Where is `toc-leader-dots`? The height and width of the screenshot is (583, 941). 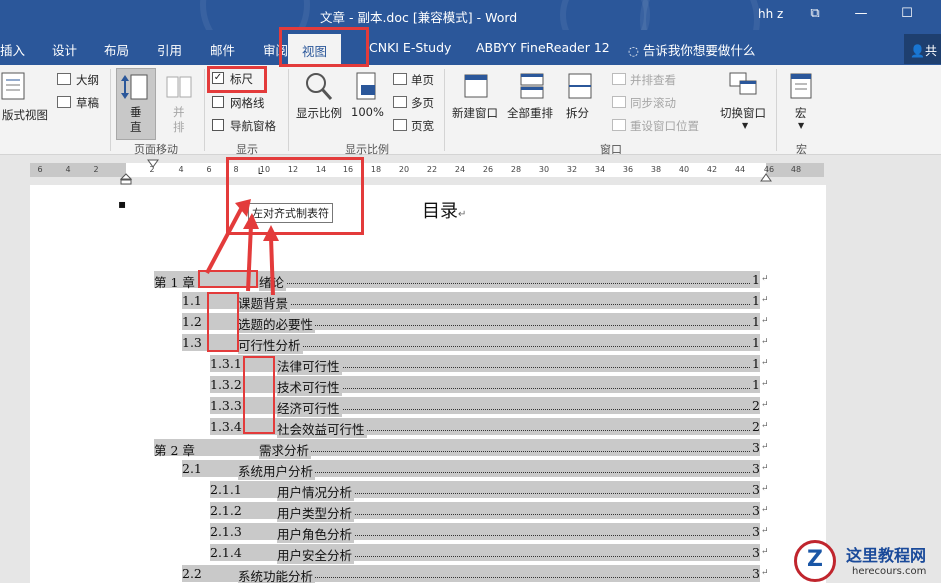
toc-leader-dots is located at coordinates (513, 388).